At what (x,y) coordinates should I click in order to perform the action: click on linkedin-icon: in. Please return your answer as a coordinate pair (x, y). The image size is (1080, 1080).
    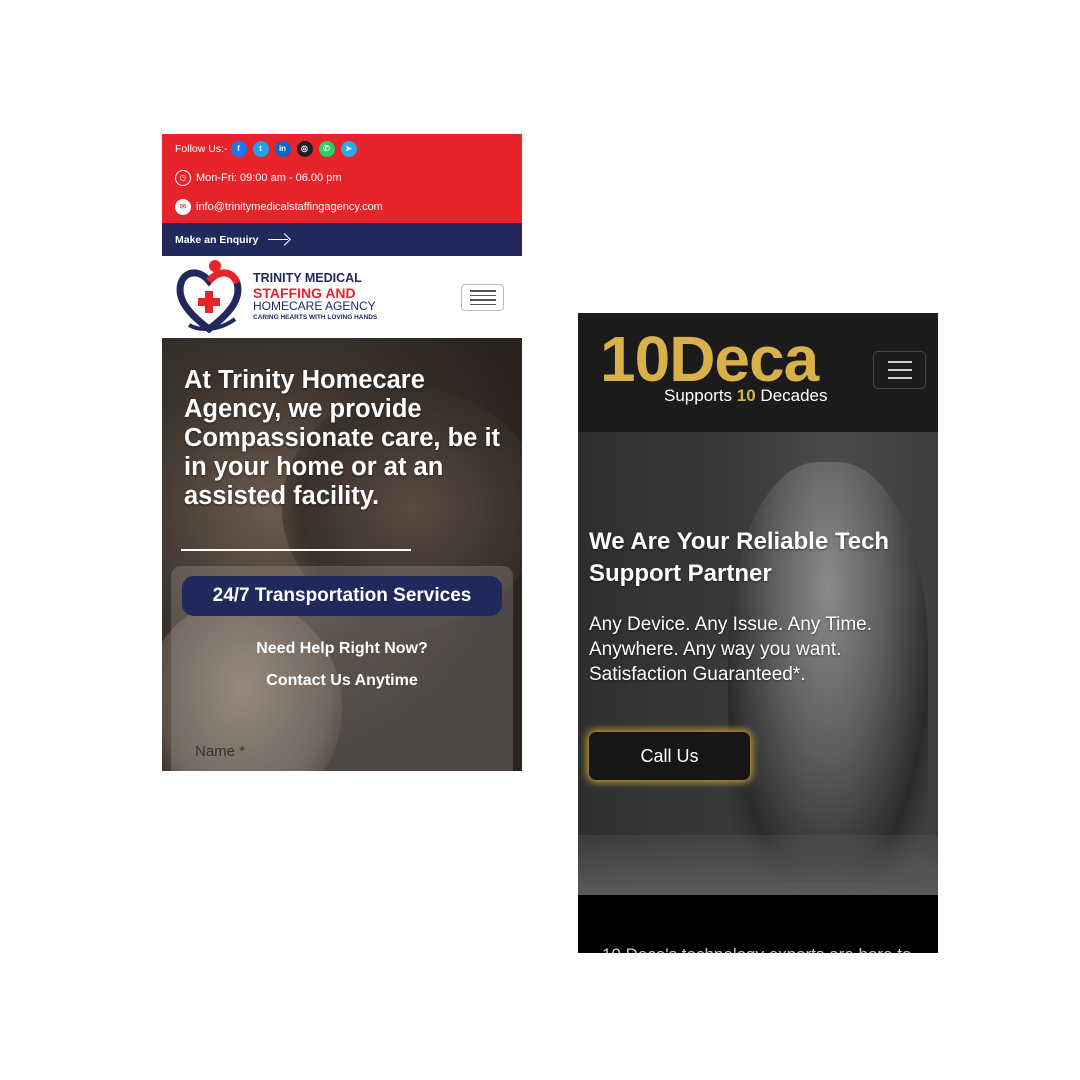
    Looking at the image, I should click on (282, 148).